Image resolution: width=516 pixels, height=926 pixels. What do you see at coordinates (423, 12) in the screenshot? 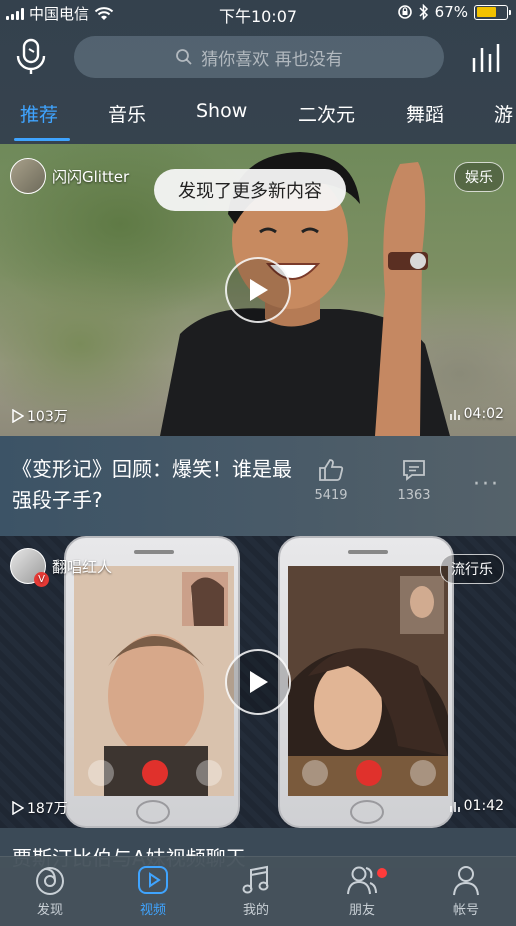
I see `bluetooth-icon` at bounding box center [423, 12].